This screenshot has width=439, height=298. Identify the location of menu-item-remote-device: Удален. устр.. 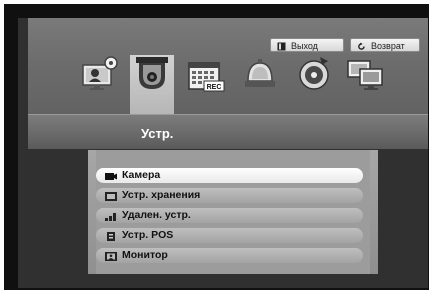
(229, 215).